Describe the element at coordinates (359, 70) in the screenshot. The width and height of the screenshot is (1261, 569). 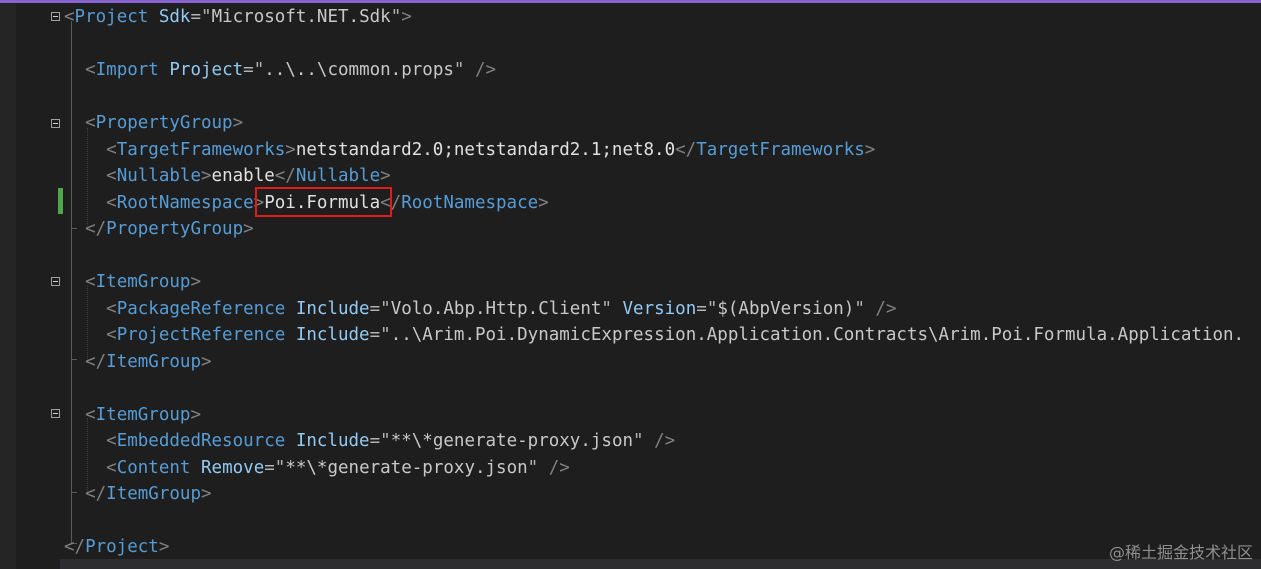
I see `code-token: ..\..\common.props` at that location.